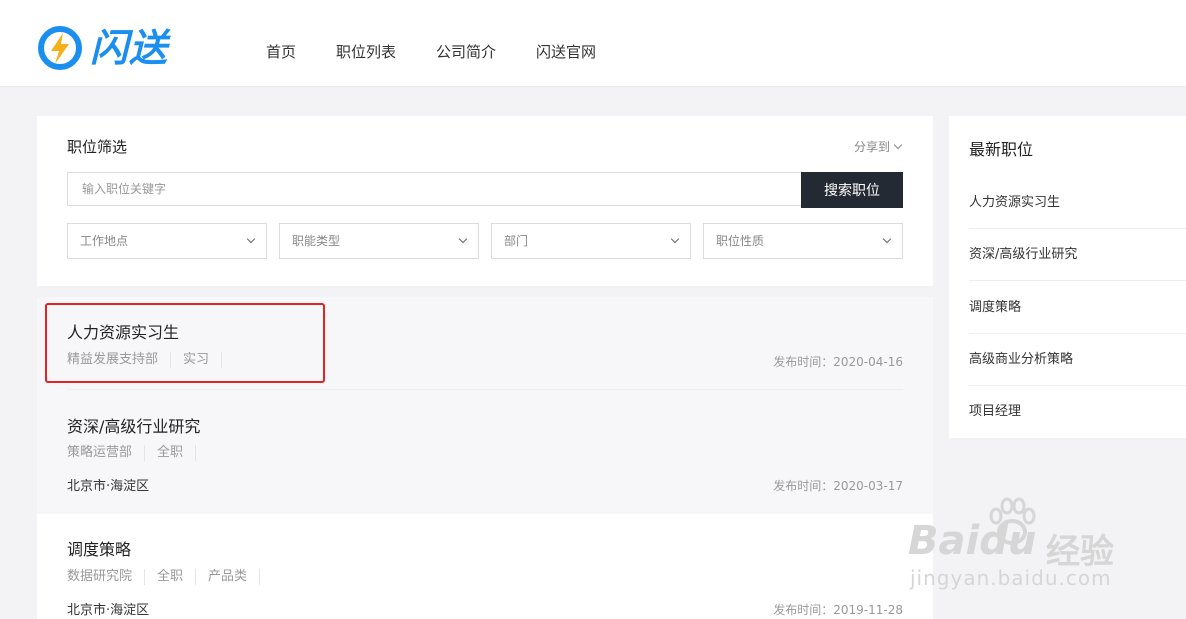  What do you see at coordinates (591, 241) in the screenshot?
I see `department-select: 部门` at bounding box center [591, 241].